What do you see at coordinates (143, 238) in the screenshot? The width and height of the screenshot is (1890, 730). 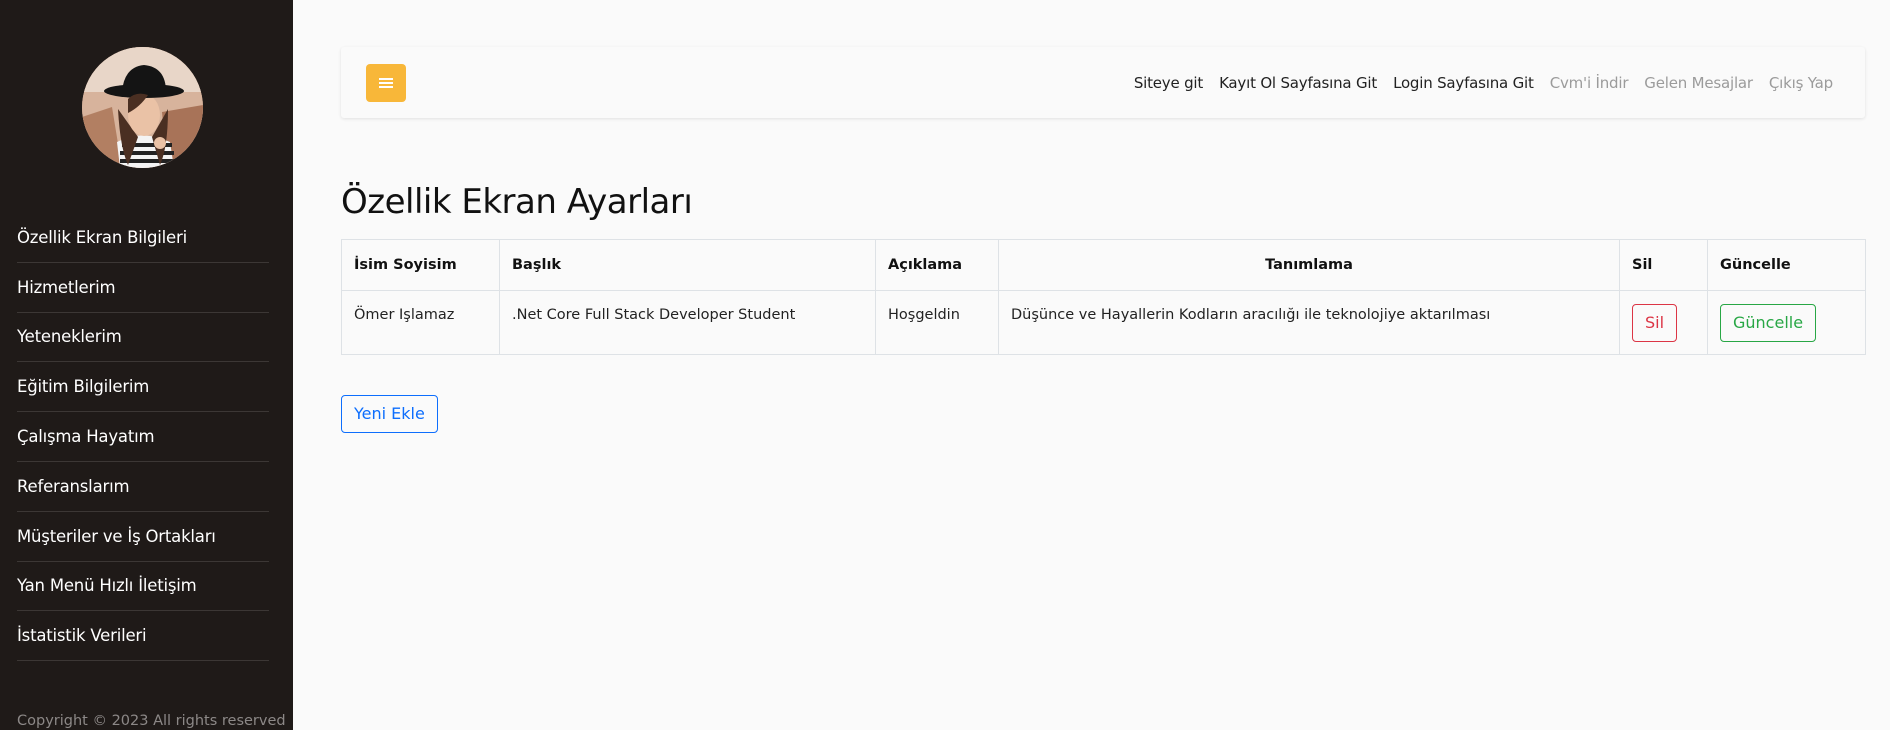 I see `sidebar-item-ozellik-ekran-bilgileri: Özellik Ekran Bilgileri` at bounding box center [143, 238].